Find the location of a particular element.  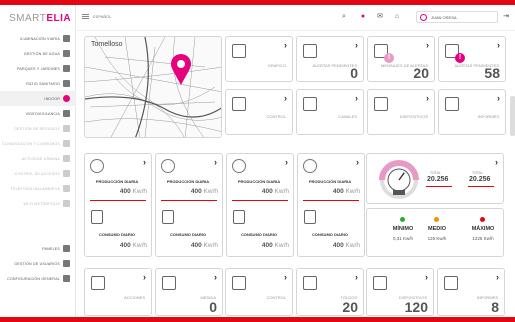

logout-icon: ⇥ is located at coordinates (506, 17).